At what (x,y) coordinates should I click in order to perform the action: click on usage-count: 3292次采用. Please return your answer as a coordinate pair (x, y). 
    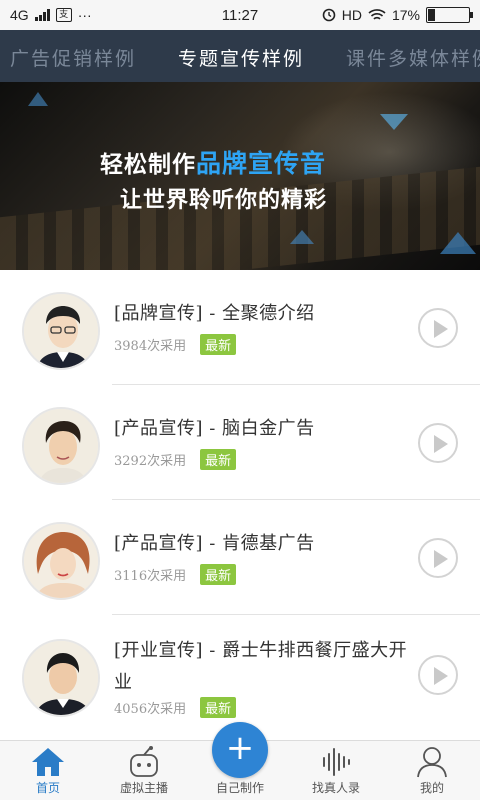
    Looking at the image, I should click on (150, 461).